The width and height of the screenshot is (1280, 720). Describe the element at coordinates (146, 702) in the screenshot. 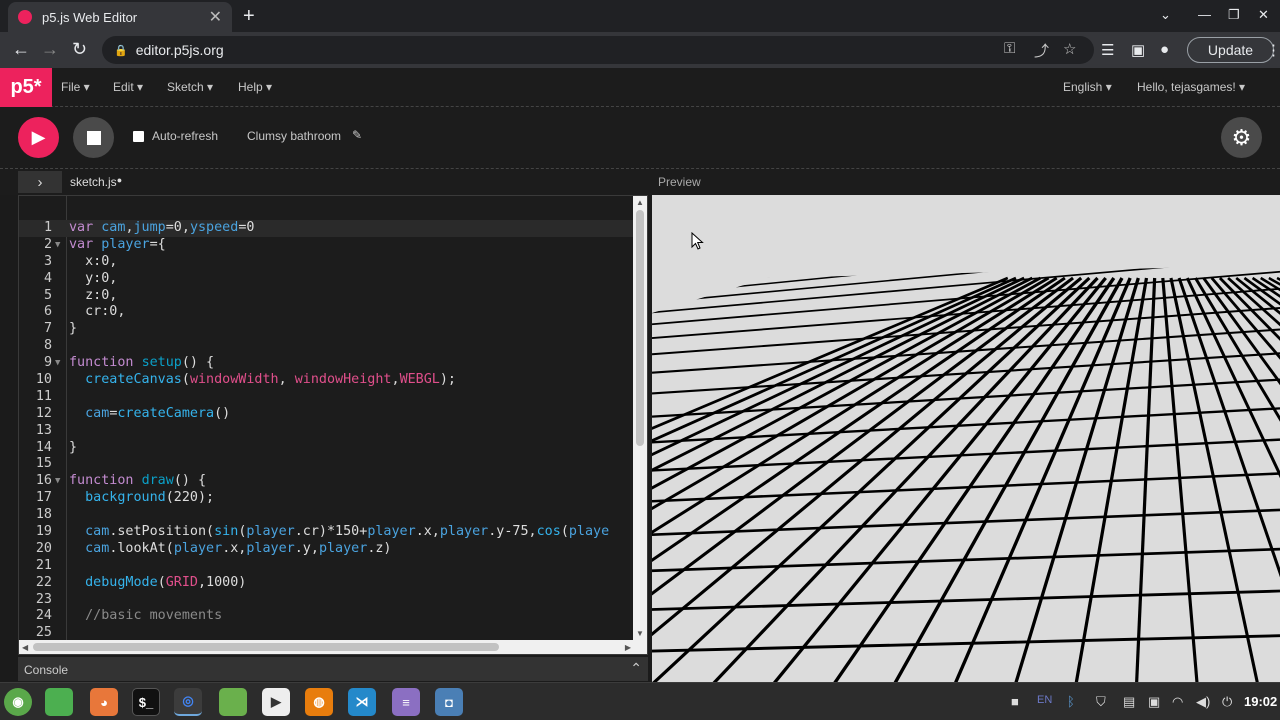

I see `terminal-icon: $_` at that location.